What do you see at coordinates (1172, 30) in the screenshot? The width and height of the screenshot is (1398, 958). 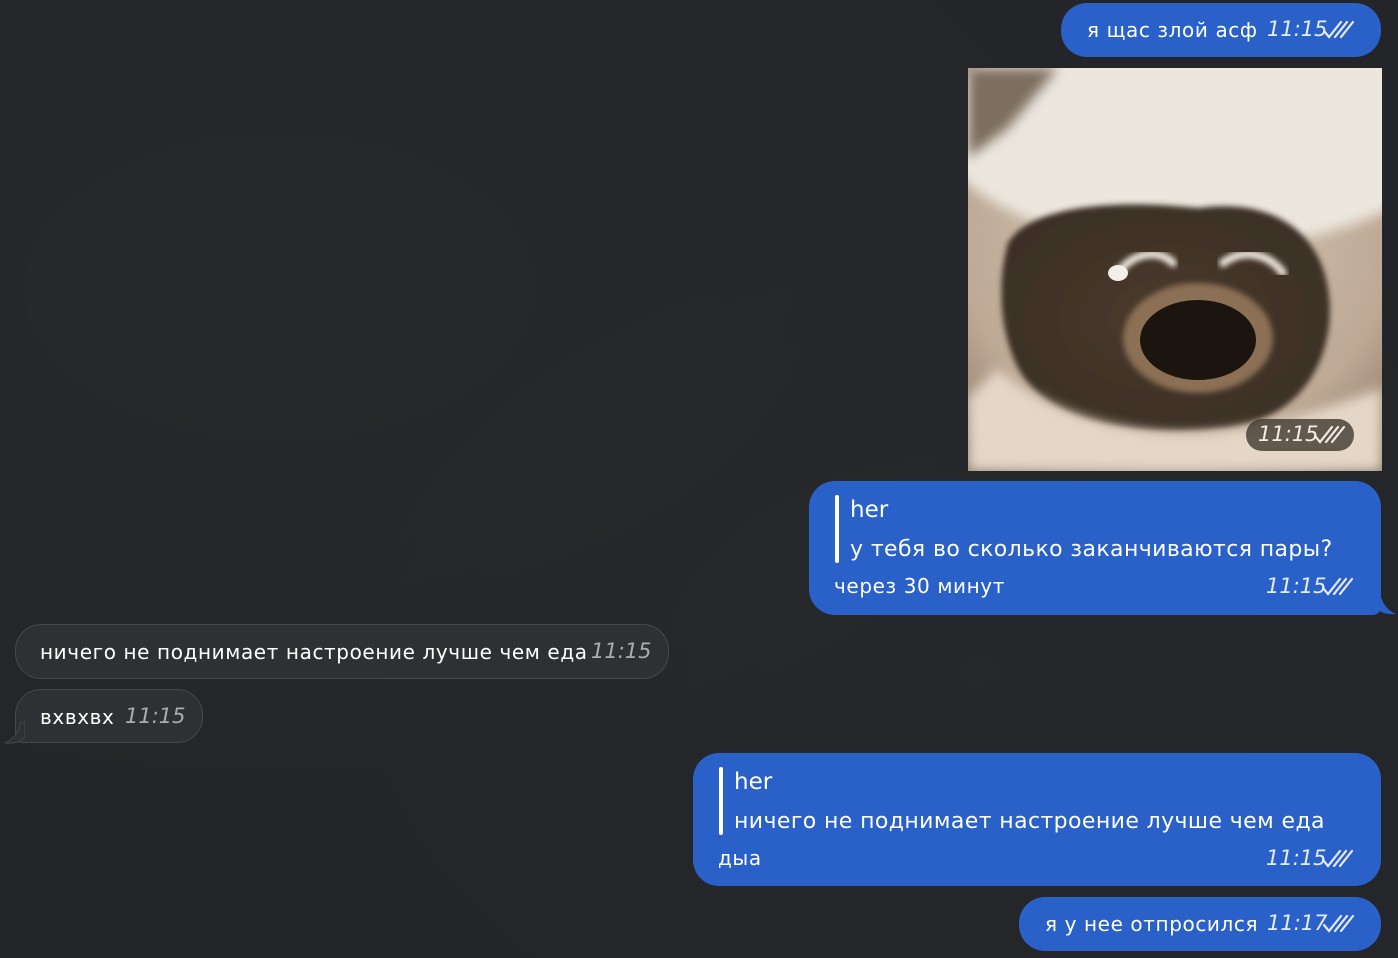 I see `message-text: я щас злой асф` at bounding box center [1172, 30].